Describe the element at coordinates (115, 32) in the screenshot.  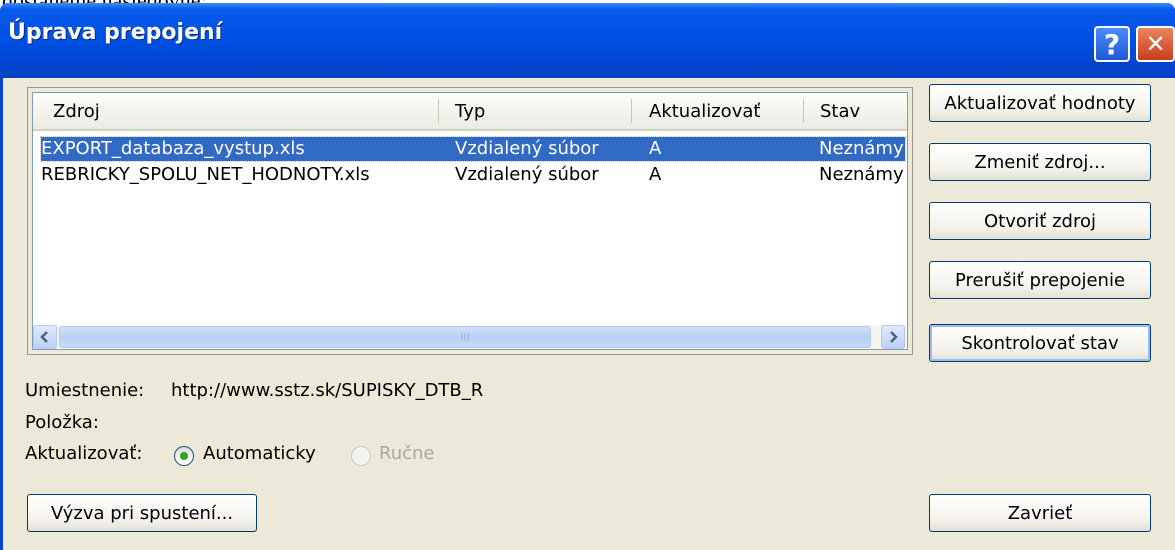
I see `dialog-title: Úprava prepojení` at that location.